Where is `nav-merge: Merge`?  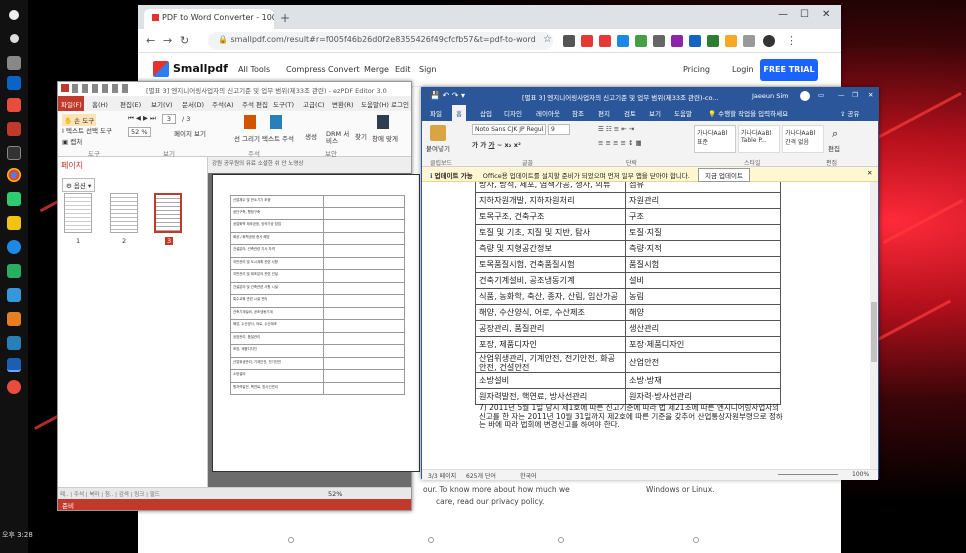
nav-merge: Merge is located at coordinates (376, 69).